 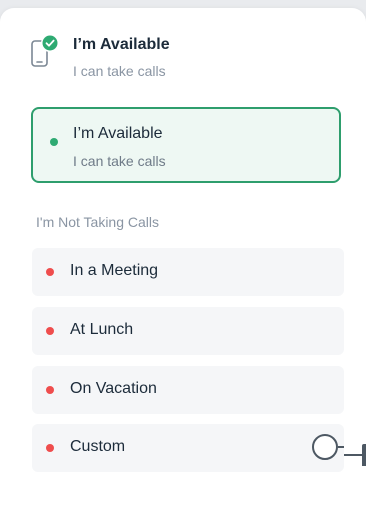 I want to click on current-status-title: I’m Available, so click(x=121, y=44).